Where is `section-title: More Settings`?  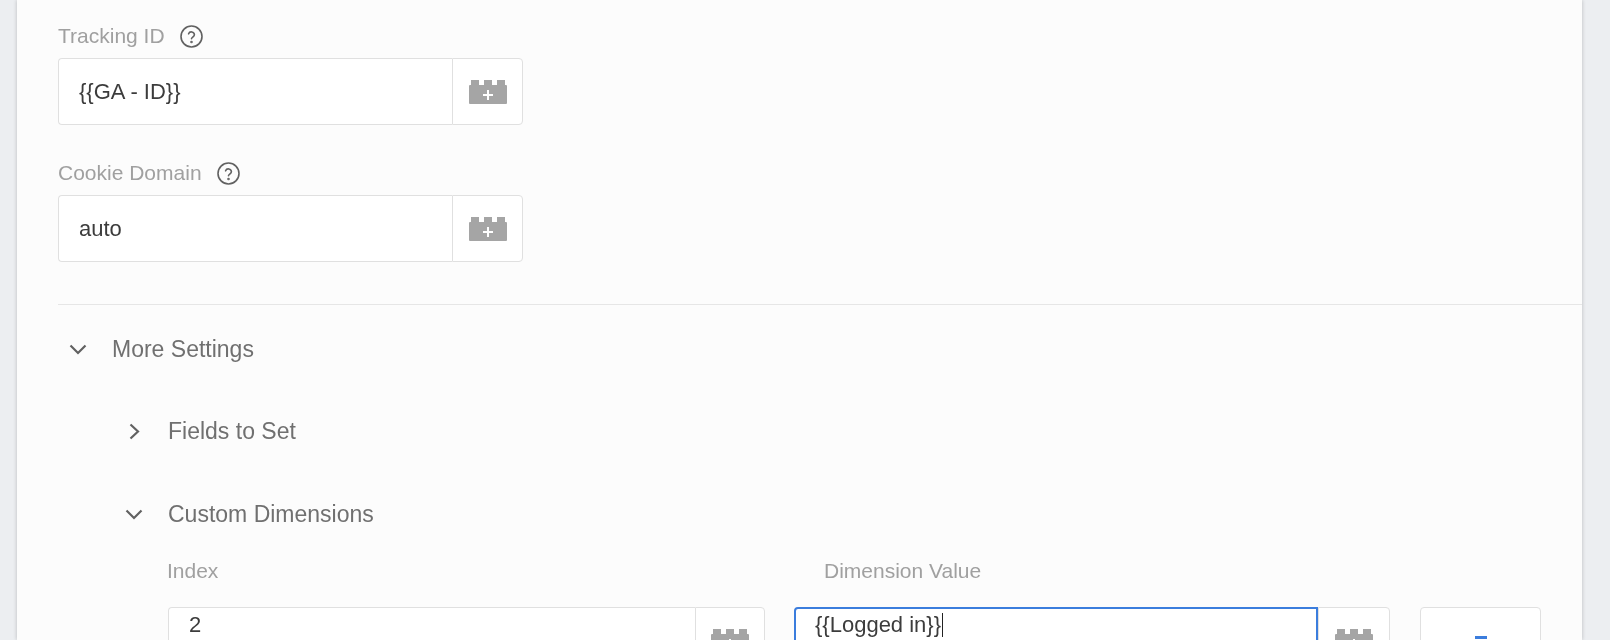 section-title: More Settings is located at coordinates (183, 349).